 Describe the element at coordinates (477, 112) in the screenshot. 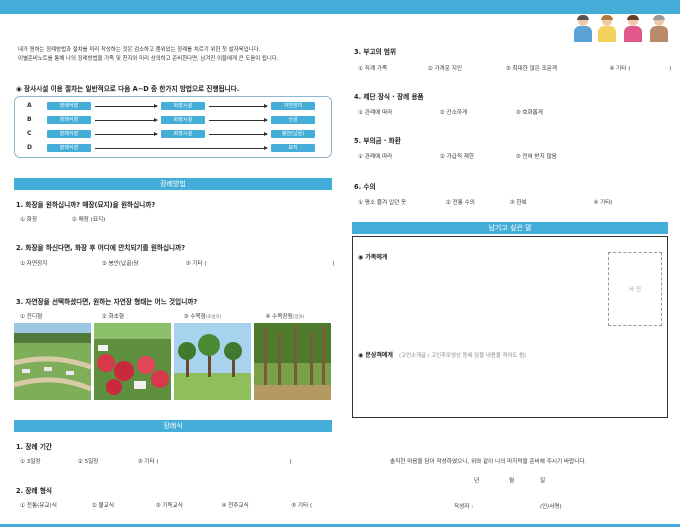

I see `option-label: ② 간소하게` at that location.